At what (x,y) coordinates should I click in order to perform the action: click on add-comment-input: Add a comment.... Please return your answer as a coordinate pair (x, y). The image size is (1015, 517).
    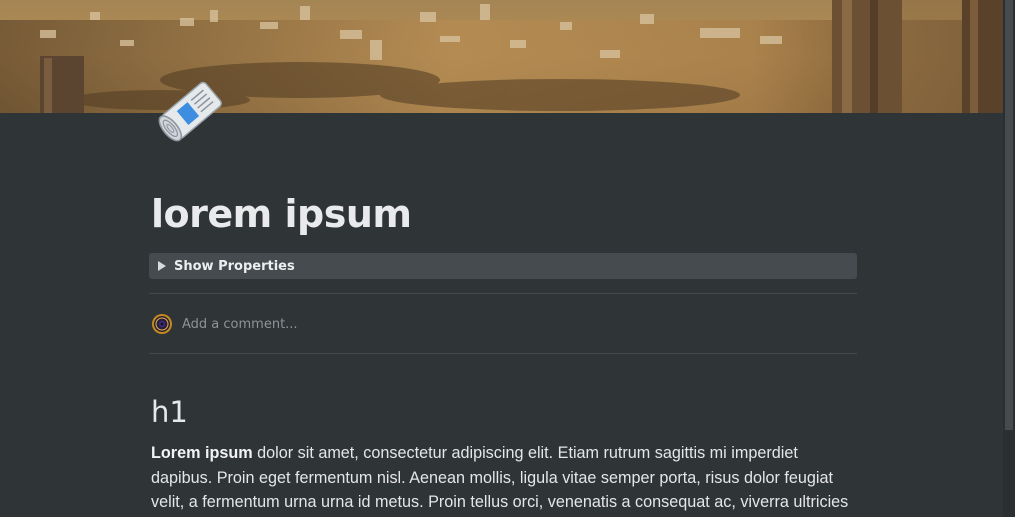
    Looking at the image, I should click on (240, 324).